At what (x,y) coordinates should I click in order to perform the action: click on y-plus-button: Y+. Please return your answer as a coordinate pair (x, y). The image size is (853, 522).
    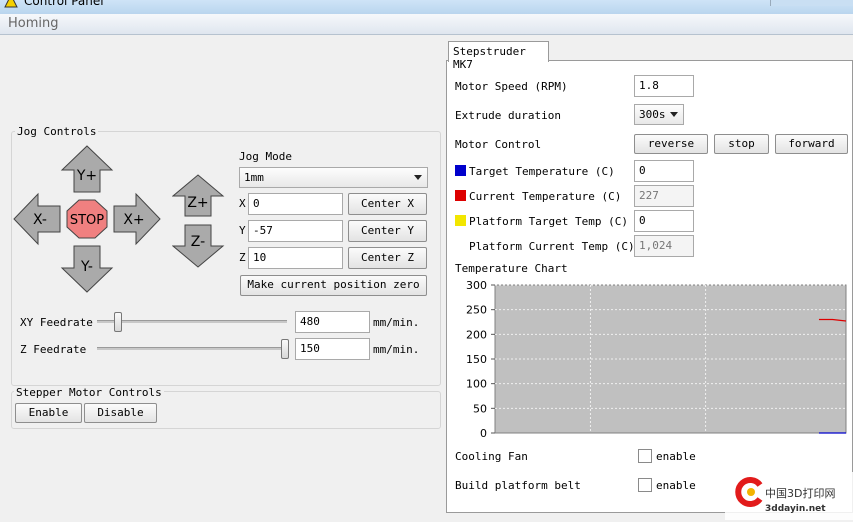
    Looking at the image, I should click on (87, 169).